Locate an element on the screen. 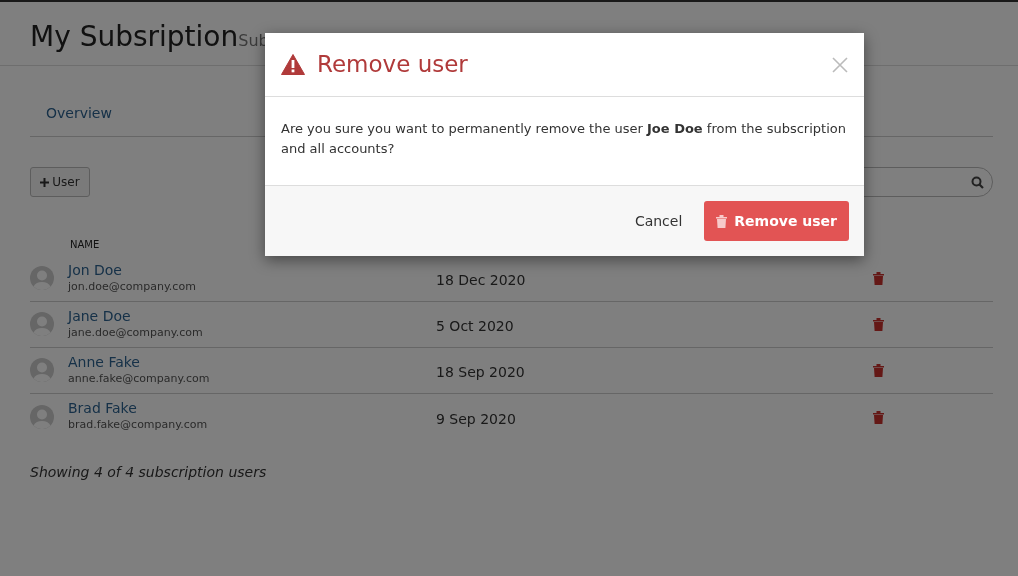 The image size is (1018, 576). summary-text: Showing 4 of 4 subscription users is located at coordinates (149, 472).